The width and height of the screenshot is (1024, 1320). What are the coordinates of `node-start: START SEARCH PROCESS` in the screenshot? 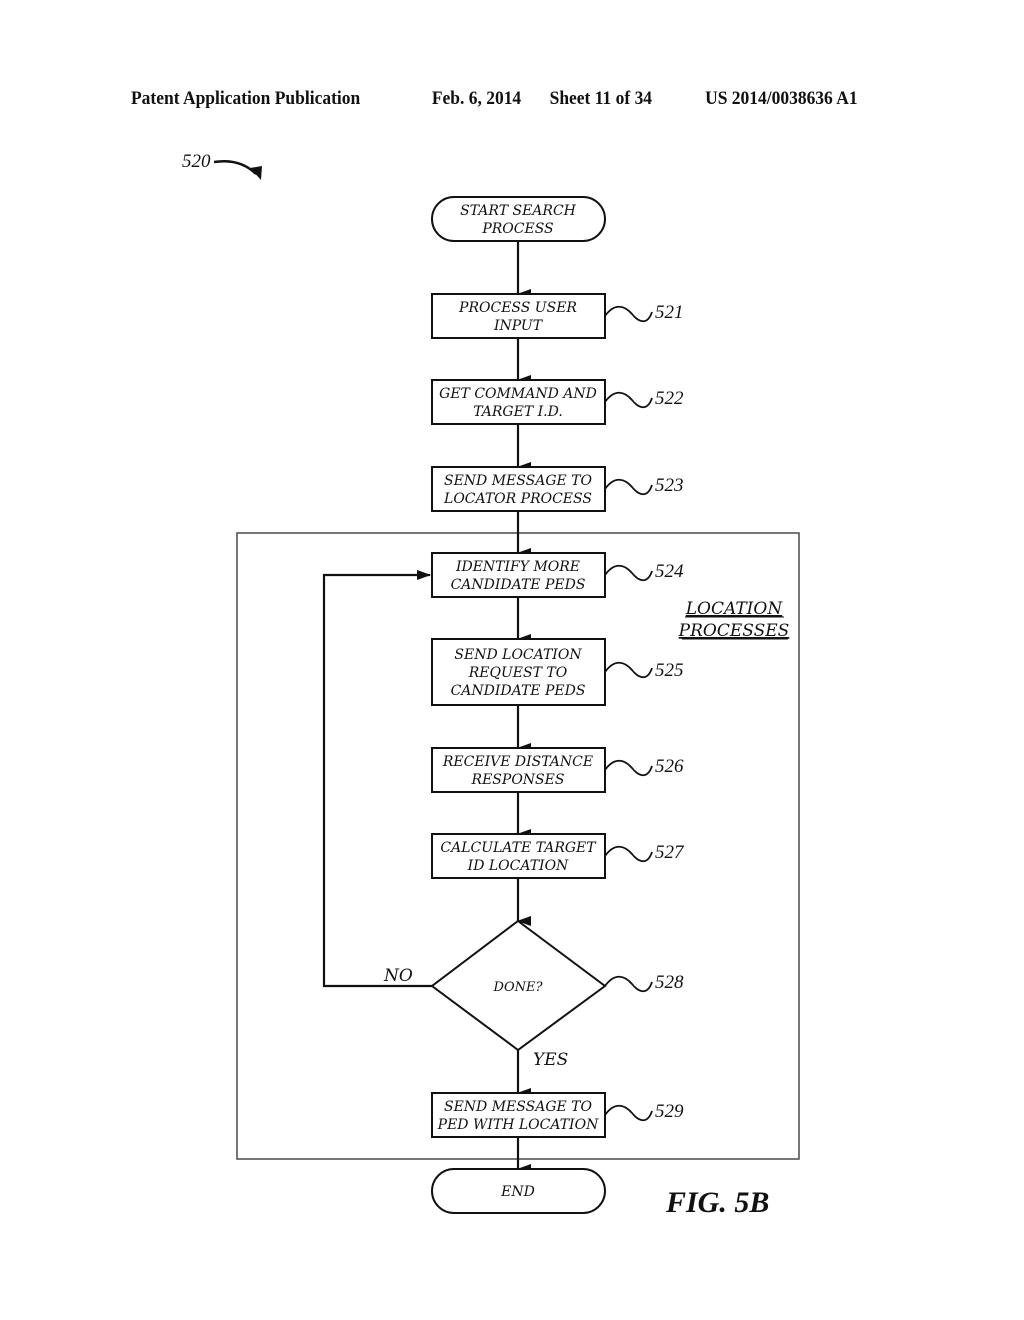 It's located at (518, 219).